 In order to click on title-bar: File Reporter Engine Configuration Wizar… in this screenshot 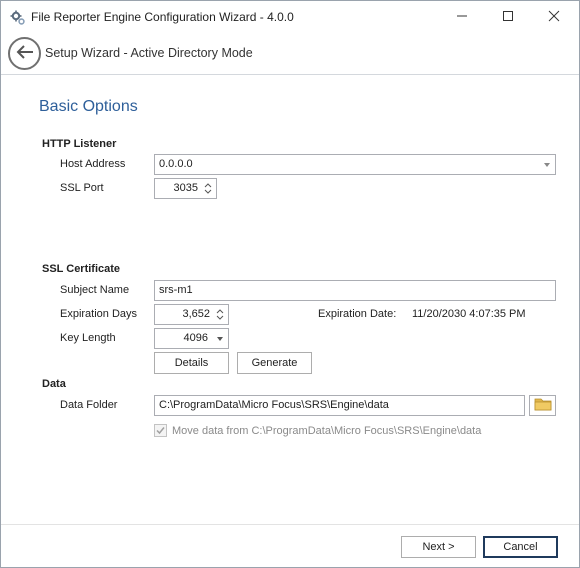, I will do `click(290, 17)`.